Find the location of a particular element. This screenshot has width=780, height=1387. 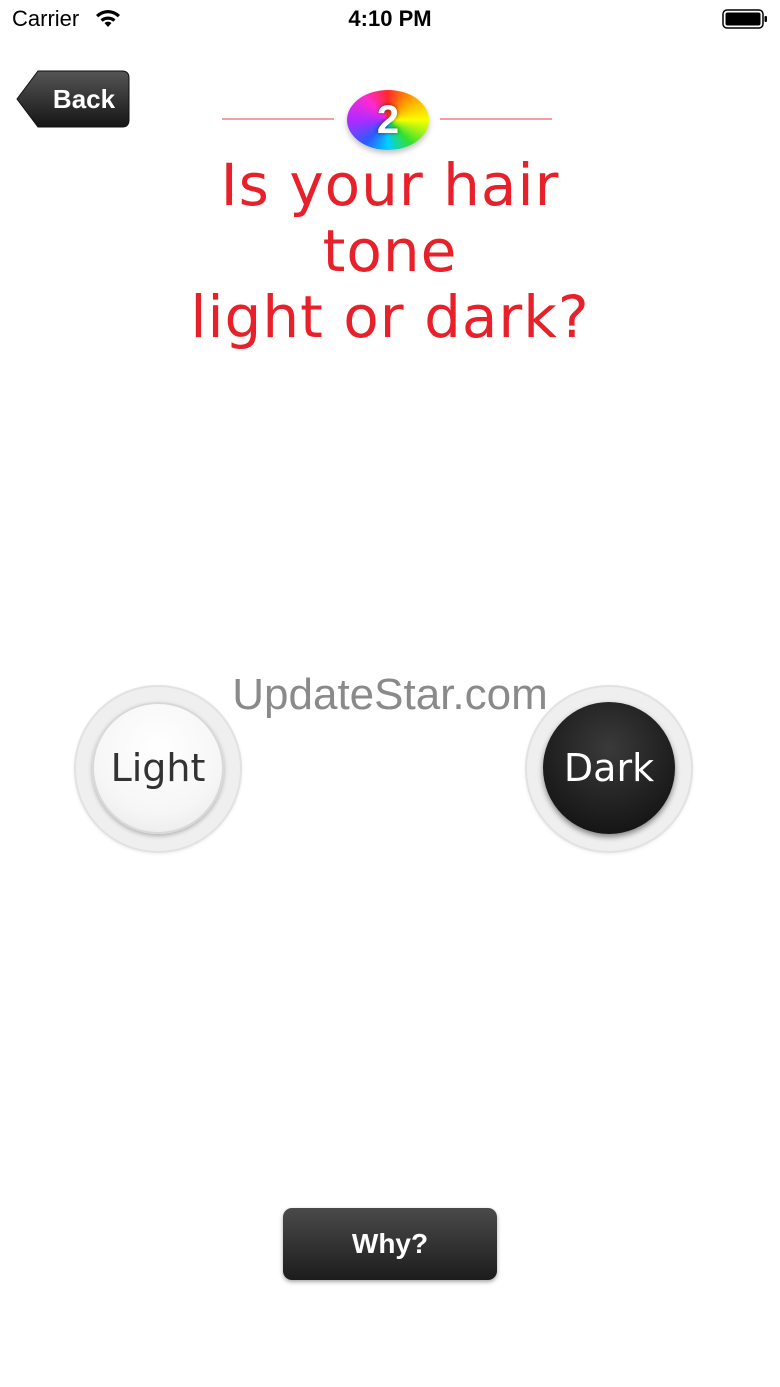

dark-choice-button: Dark is located at coordinates (609, 769).